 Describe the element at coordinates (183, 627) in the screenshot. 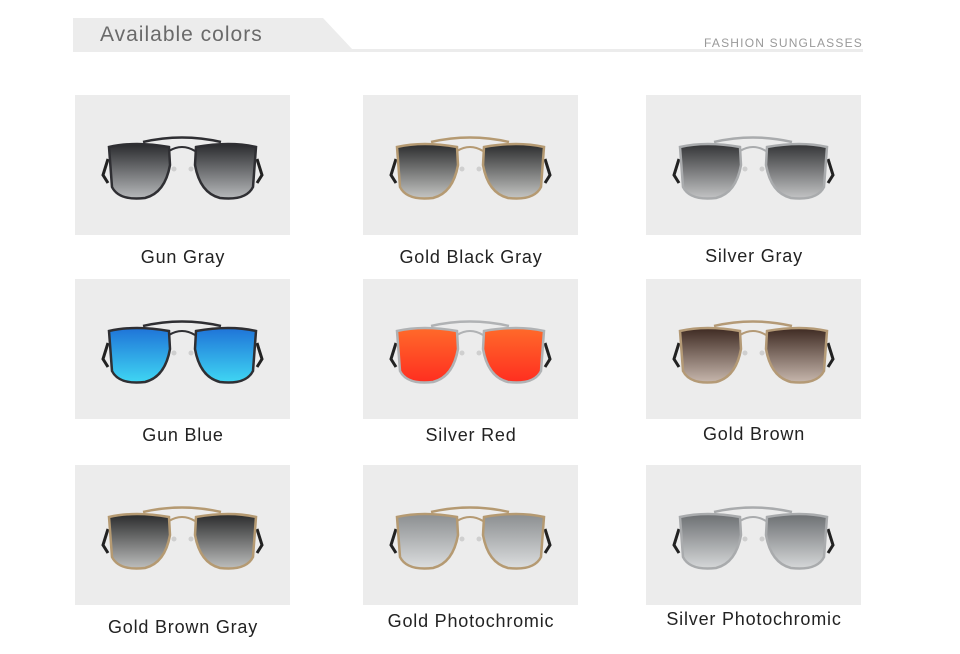

I see `color-name-label: Gold Brown Gray` at that location.